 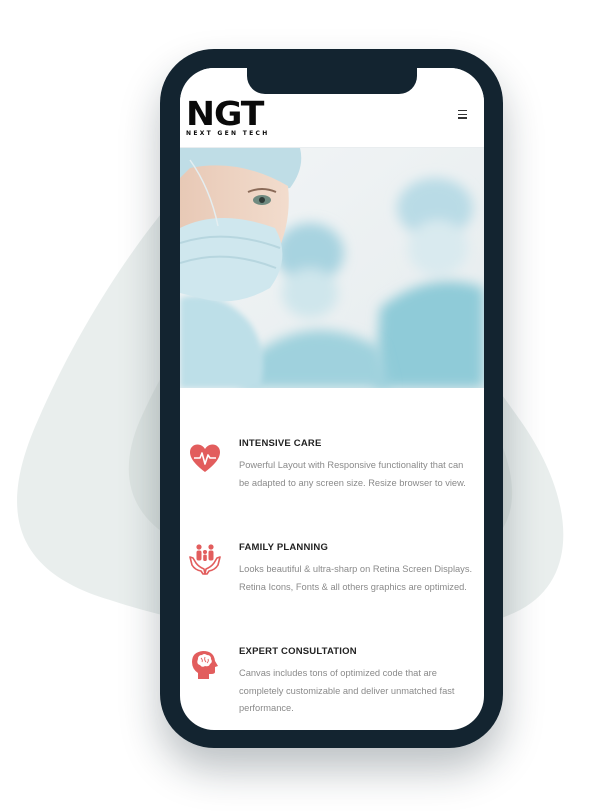 What do you see at coordinates (205, 458) in the screenshot?
I see `heart-pulse-icon` at bounding box center [205, 458].